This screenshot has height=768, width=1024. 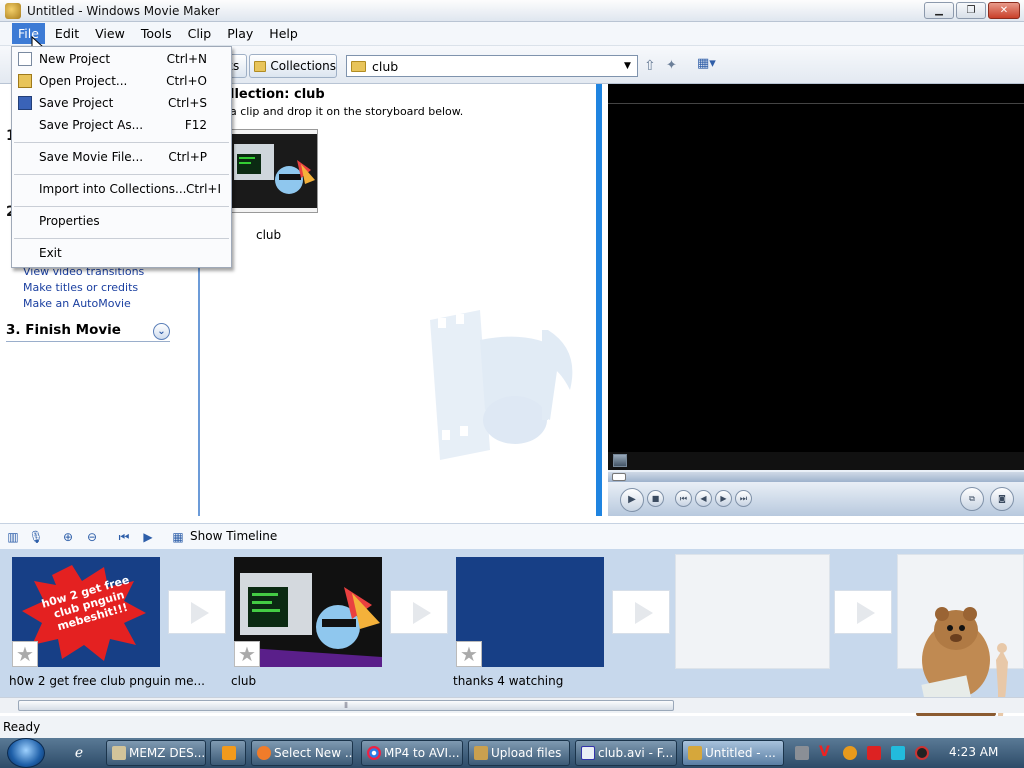 I want to click on collection-clip-label: club, so click(x=269, y=235).